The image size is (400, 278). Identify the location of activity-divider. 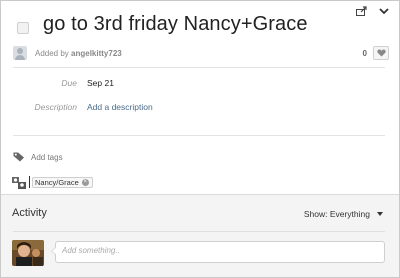
(199, 231).